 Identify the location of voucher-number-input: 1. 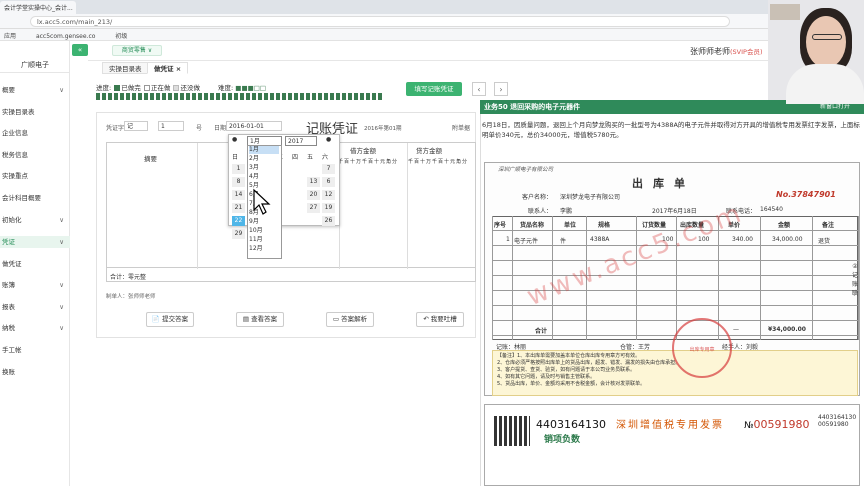
(171, 126).